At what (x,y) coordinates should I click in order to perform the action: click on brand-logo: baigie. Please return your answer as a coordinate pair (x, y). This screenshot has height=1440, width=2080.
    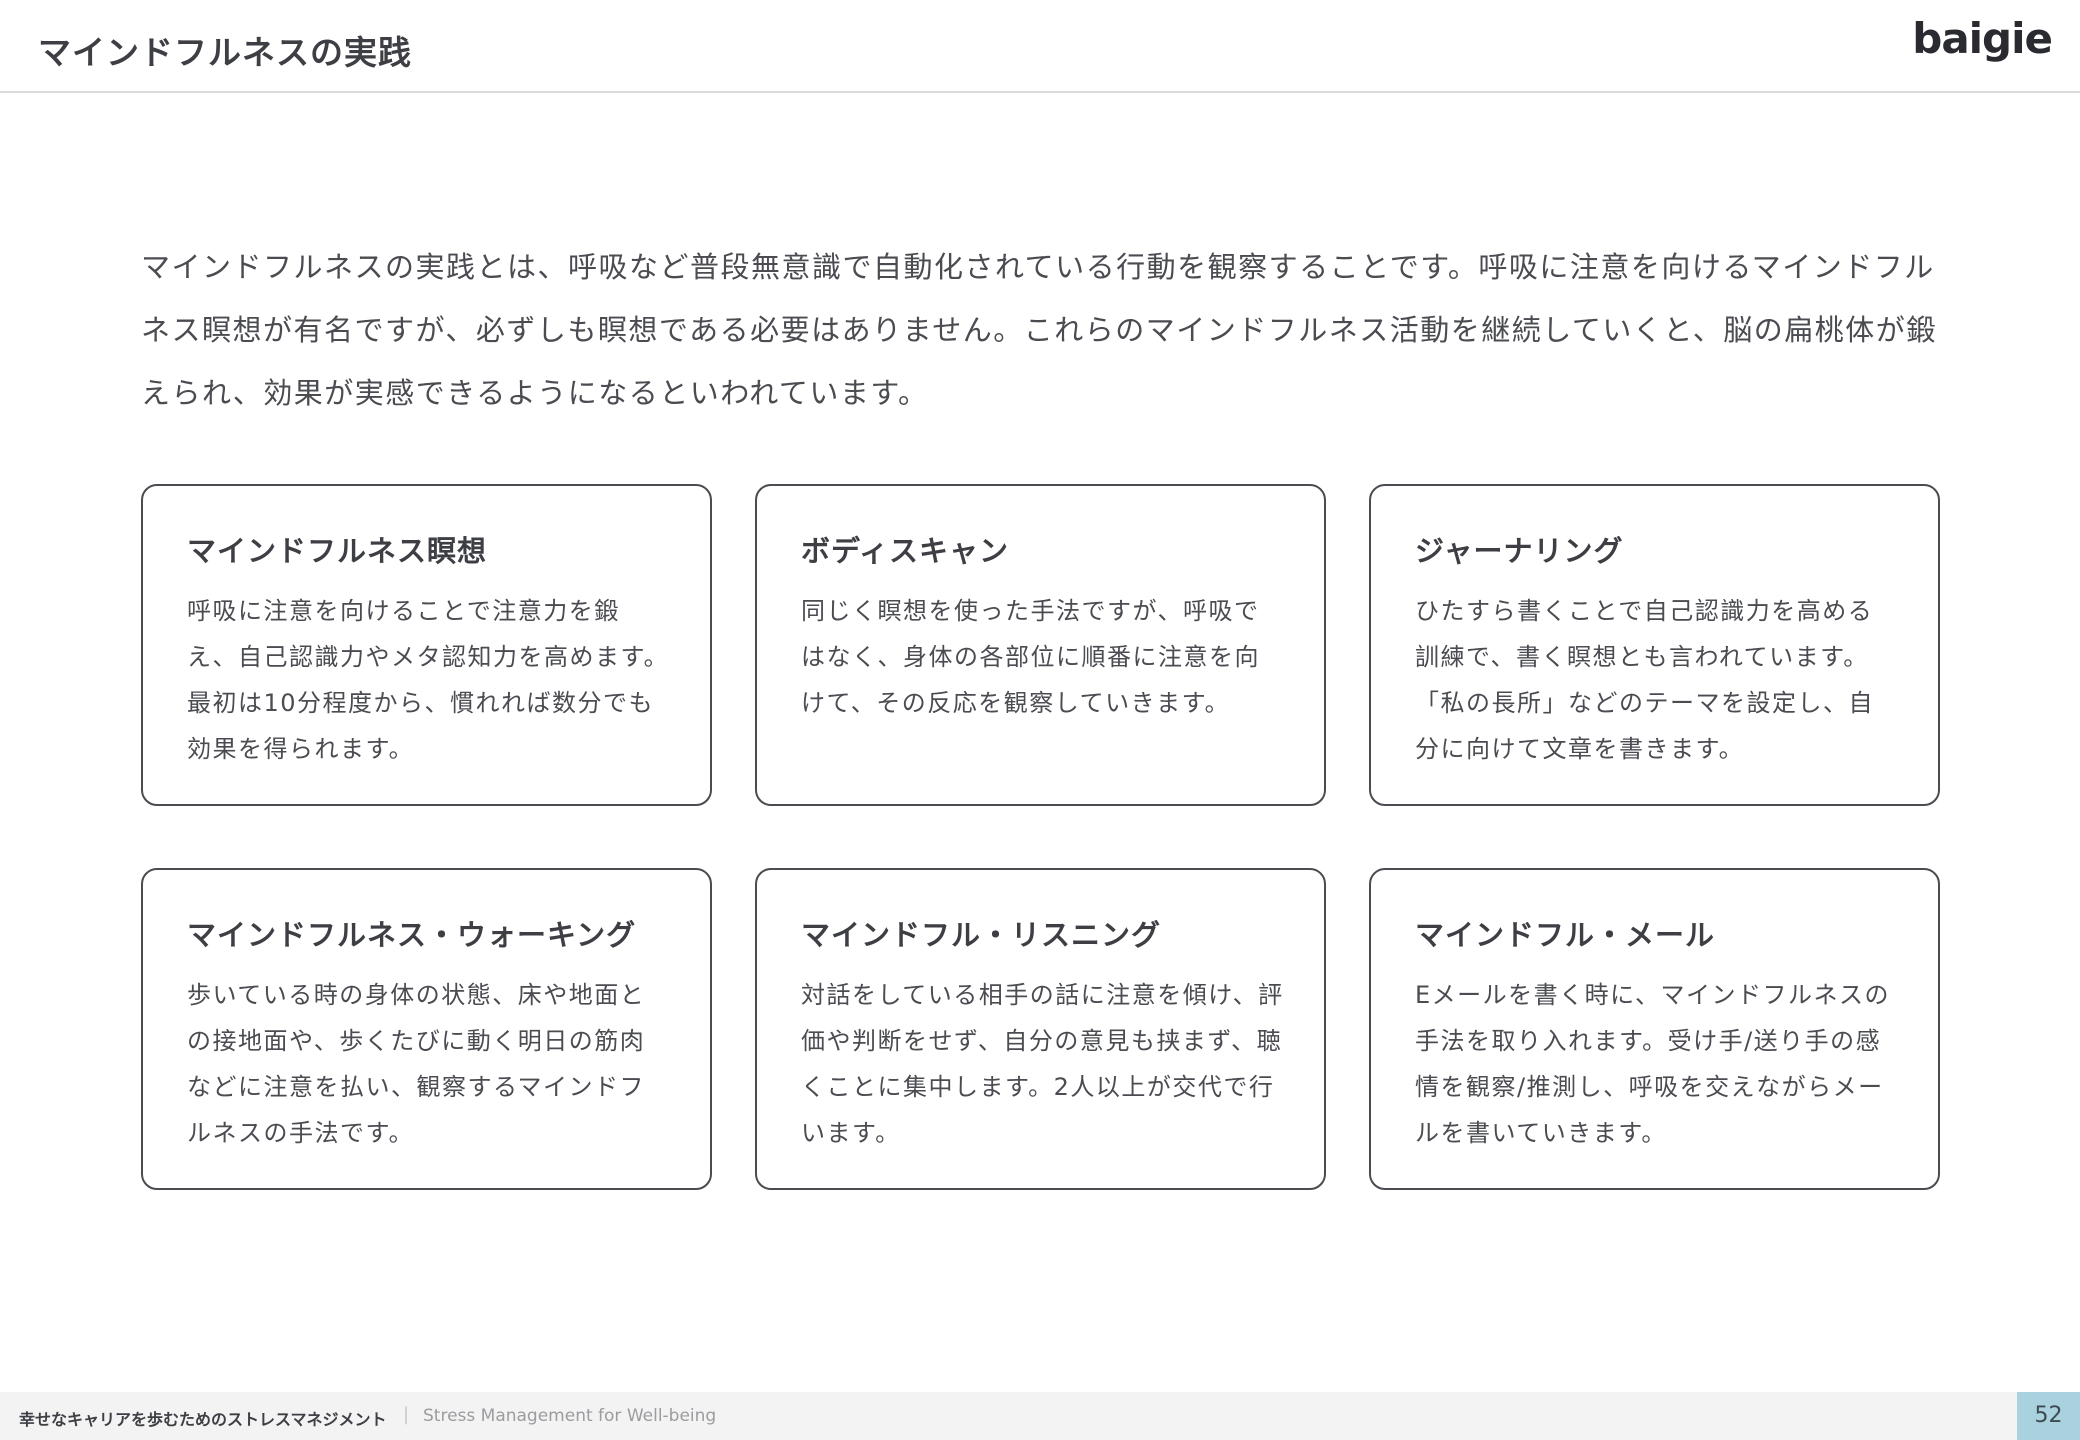
    Looking at the image, I should click on (1982, 38).